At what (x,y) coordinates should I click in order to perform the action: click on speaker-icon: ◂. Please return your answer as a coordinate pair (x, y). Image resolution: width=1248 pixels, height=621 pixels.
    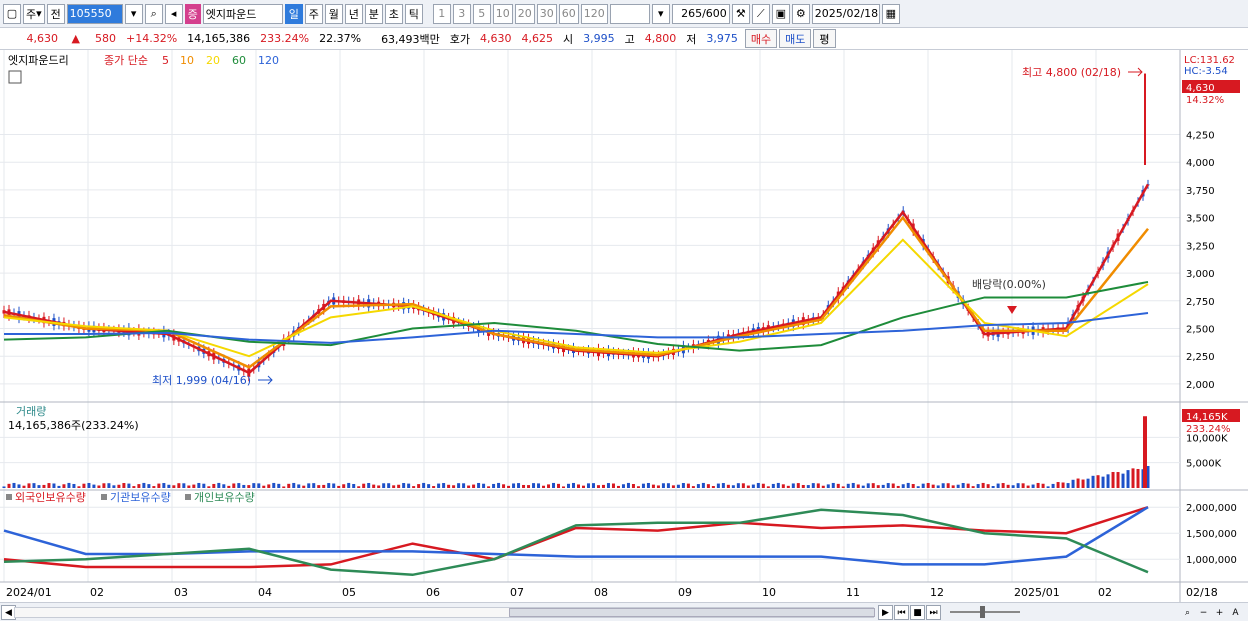
    Looking at the image, I should click on (173, 13).